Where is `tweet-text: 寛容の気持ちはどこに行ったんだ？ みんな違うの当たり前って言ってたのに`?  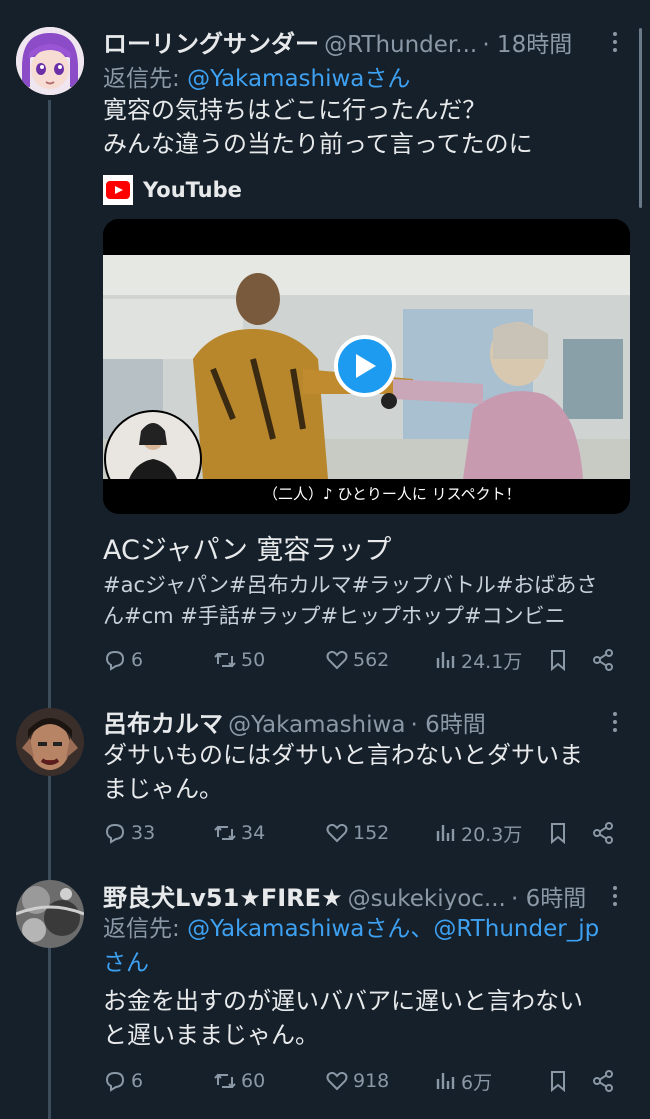
tweet-text: 寛容の気持ちはどこに行ったんだ？ みんな違うの当たり前って言ってたのに is located at coordinates (318, 127).